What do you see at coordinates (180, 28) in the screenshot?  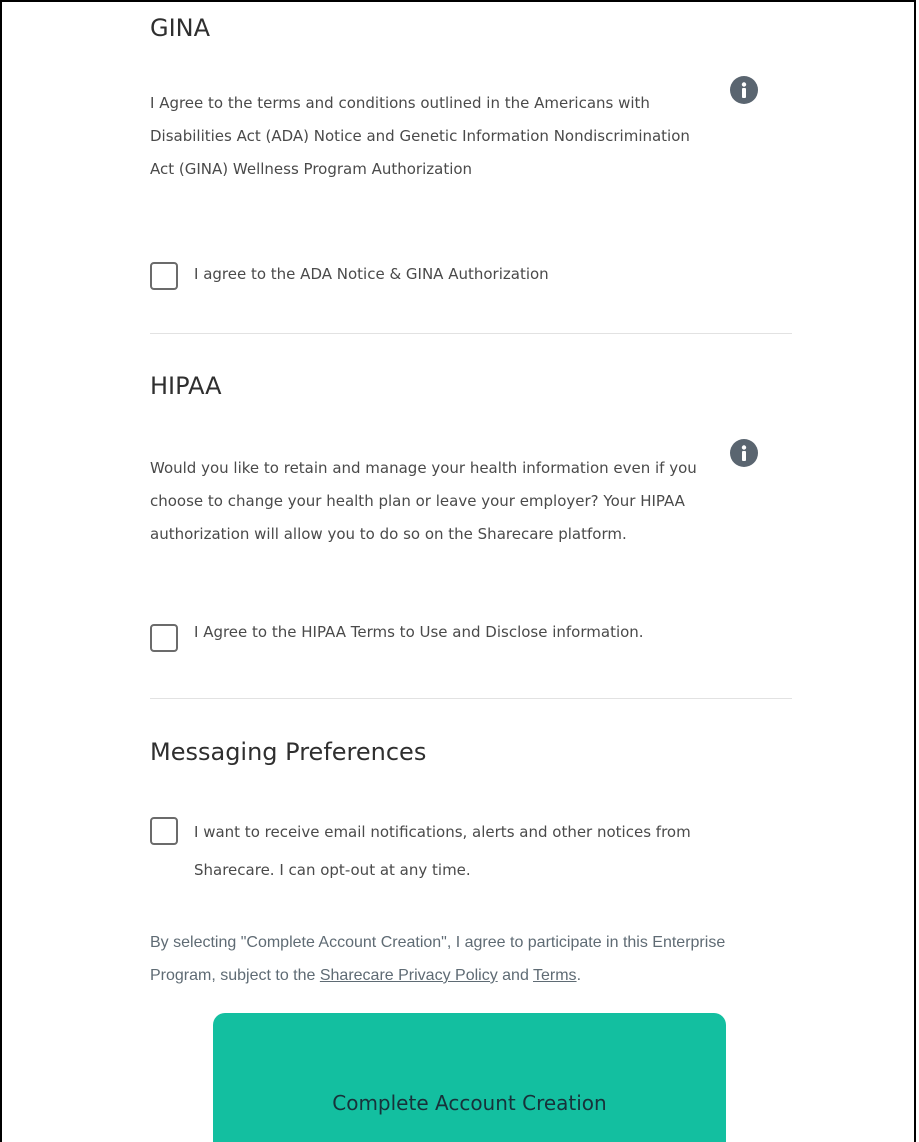 I see `gina-title: GINA` at bounding box center [180, 28].